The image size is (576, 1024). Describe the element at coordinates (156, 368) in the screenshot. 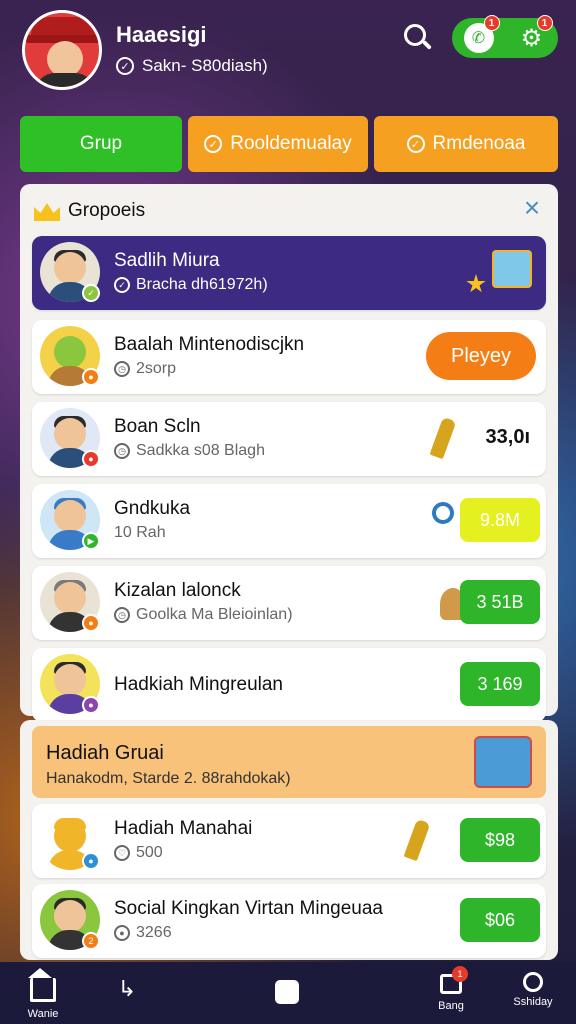

I see `list-item-subtitle-text: 2sorp` at that location.